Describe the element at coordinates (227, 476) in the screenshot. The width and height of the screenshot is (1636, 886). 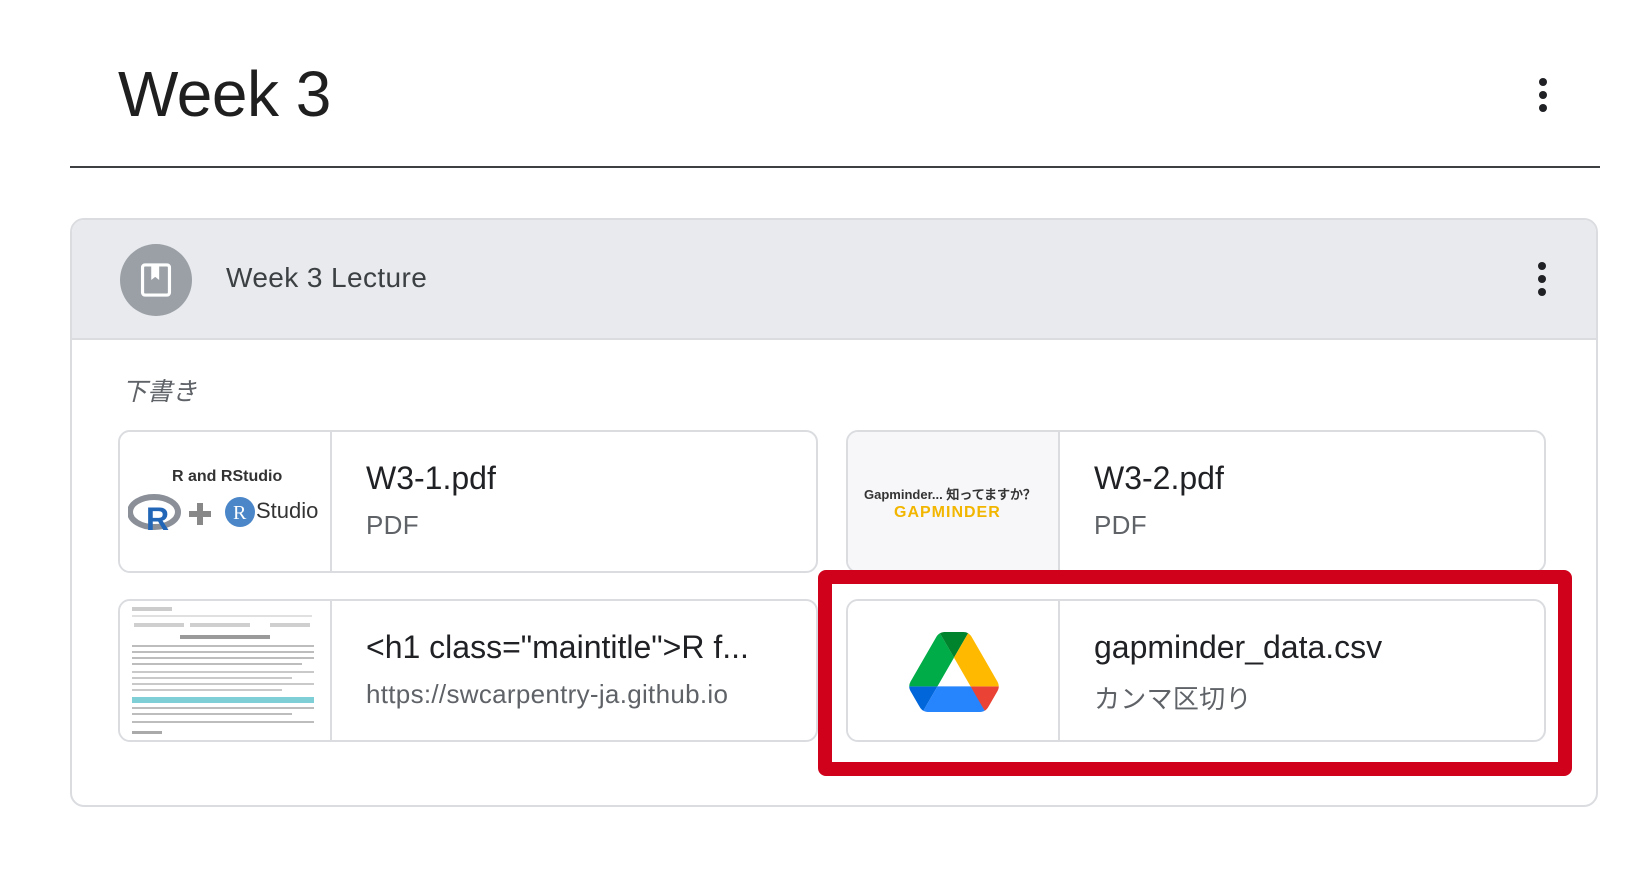
I see `thumbnail-text: R and RStudio` at that location.